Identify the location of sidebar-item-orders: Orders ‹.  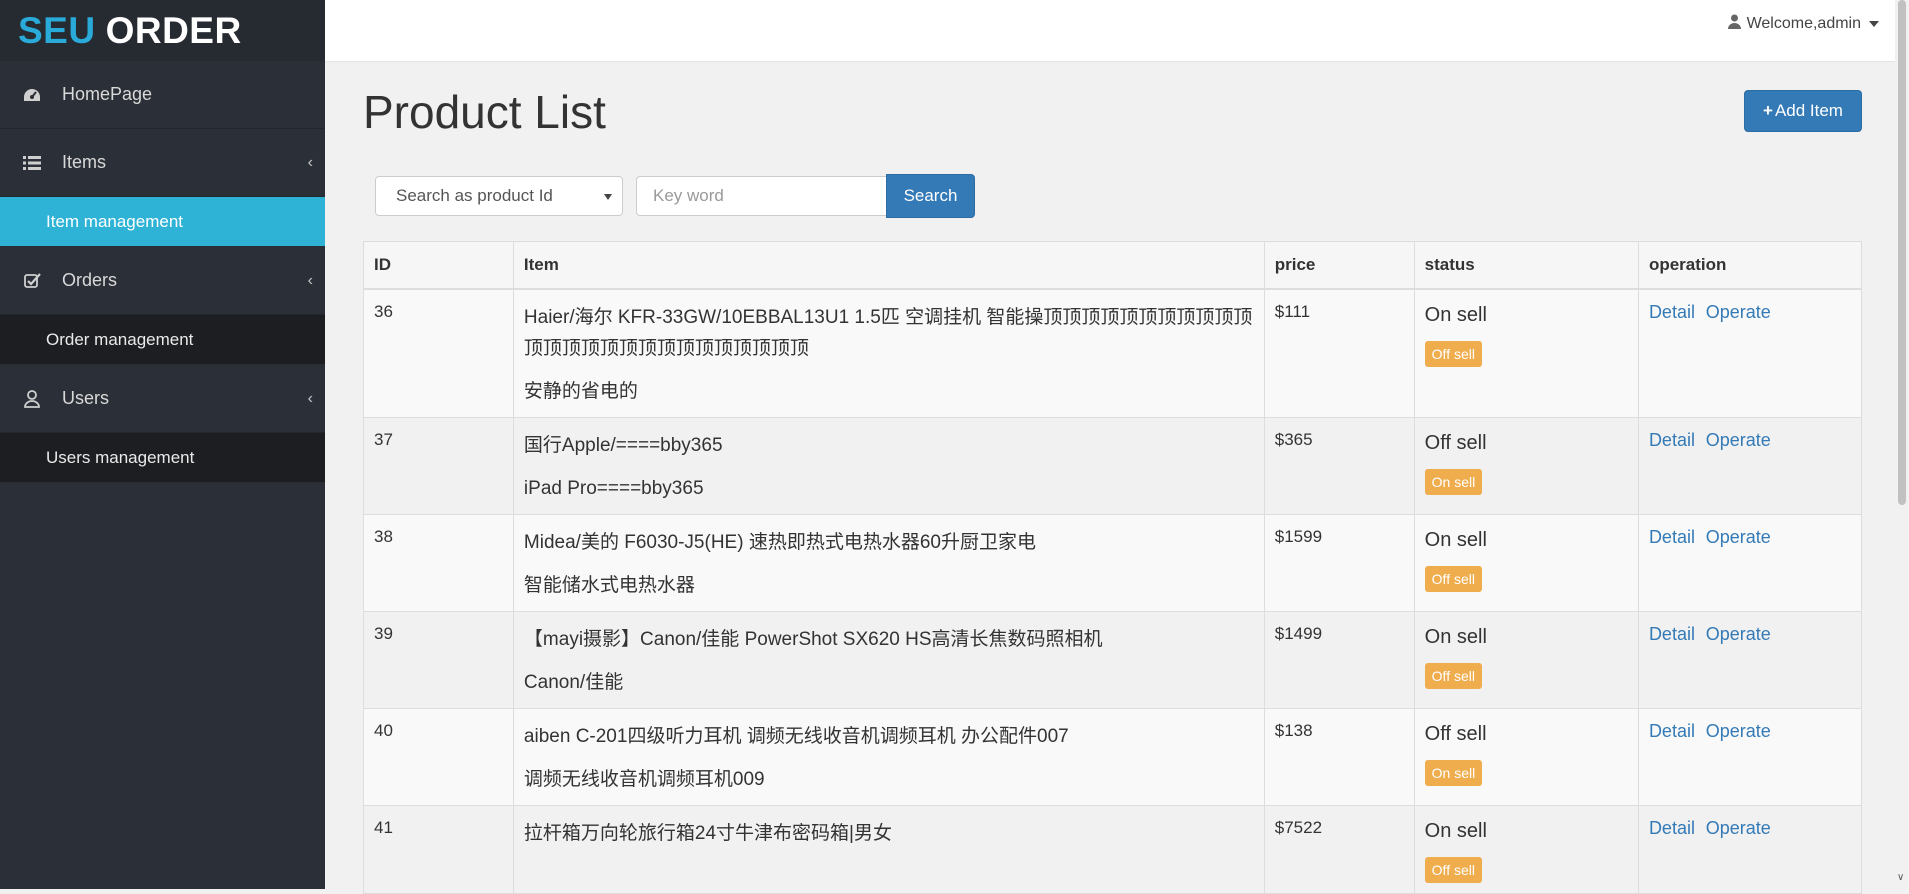
(162, 281).